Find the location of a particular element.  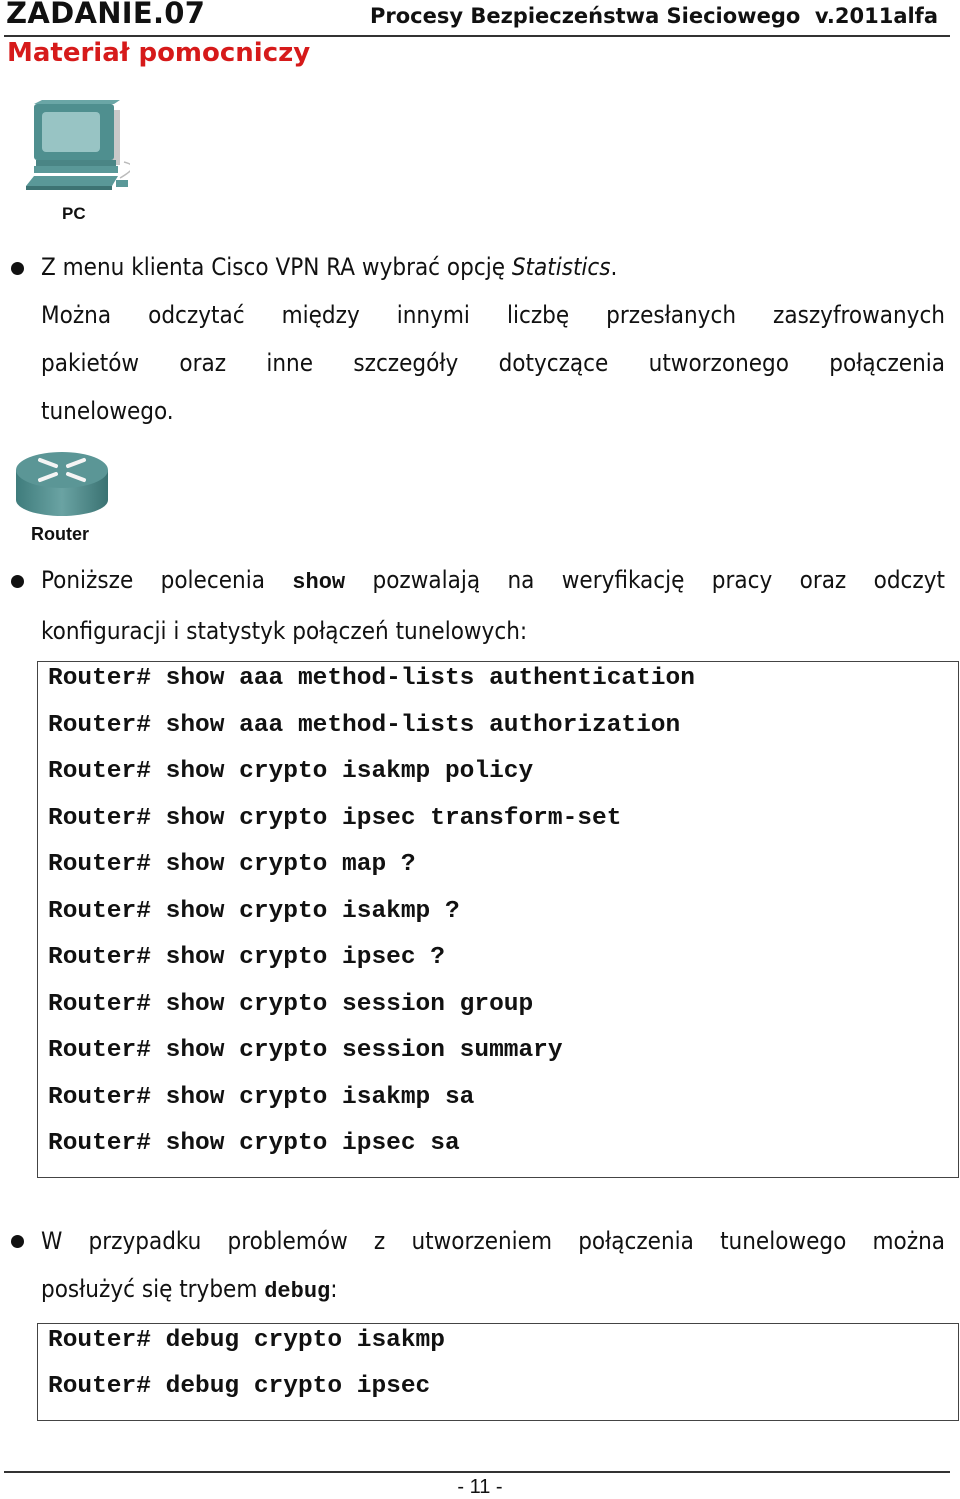

command-line: Router# show crypto session summary is located at coordinates (305, 1050).